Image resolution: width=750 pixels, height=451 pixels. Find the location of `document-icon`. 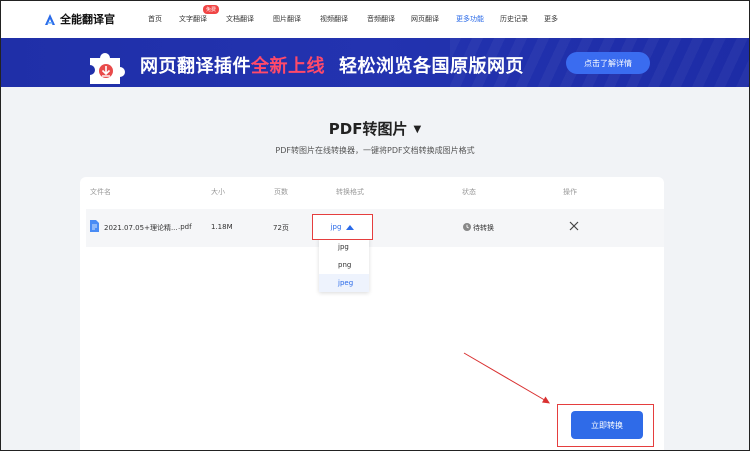

document-icon is located at coordinates (94, 226).